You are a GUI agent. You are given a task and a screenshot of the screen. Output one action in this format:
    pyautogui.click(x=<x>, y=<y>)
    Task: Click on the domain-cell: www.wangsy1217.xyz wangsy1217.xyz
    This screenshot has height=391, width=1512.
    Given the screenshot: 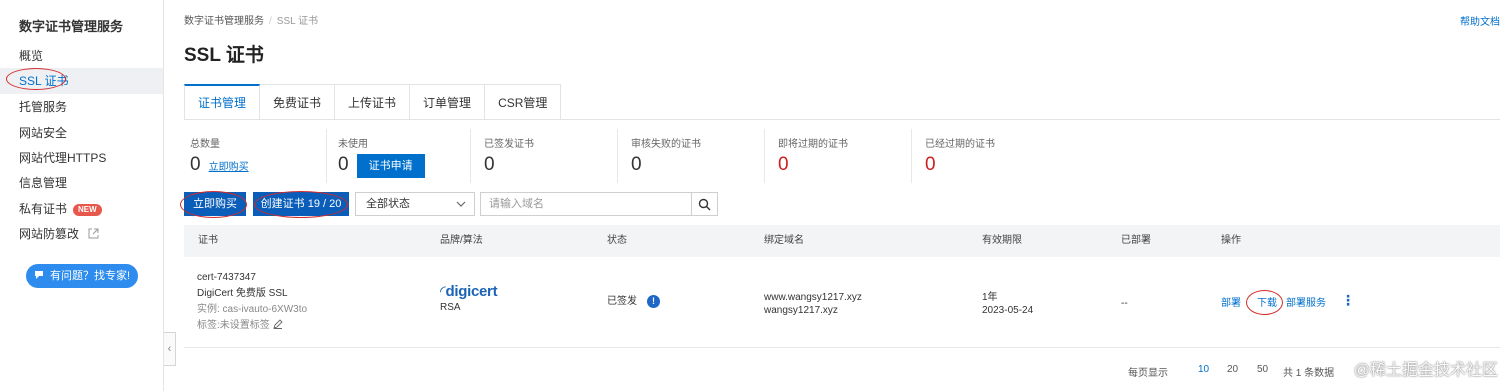 What is the action you would take?
    pyautogui.click(x=813, y=304)
    